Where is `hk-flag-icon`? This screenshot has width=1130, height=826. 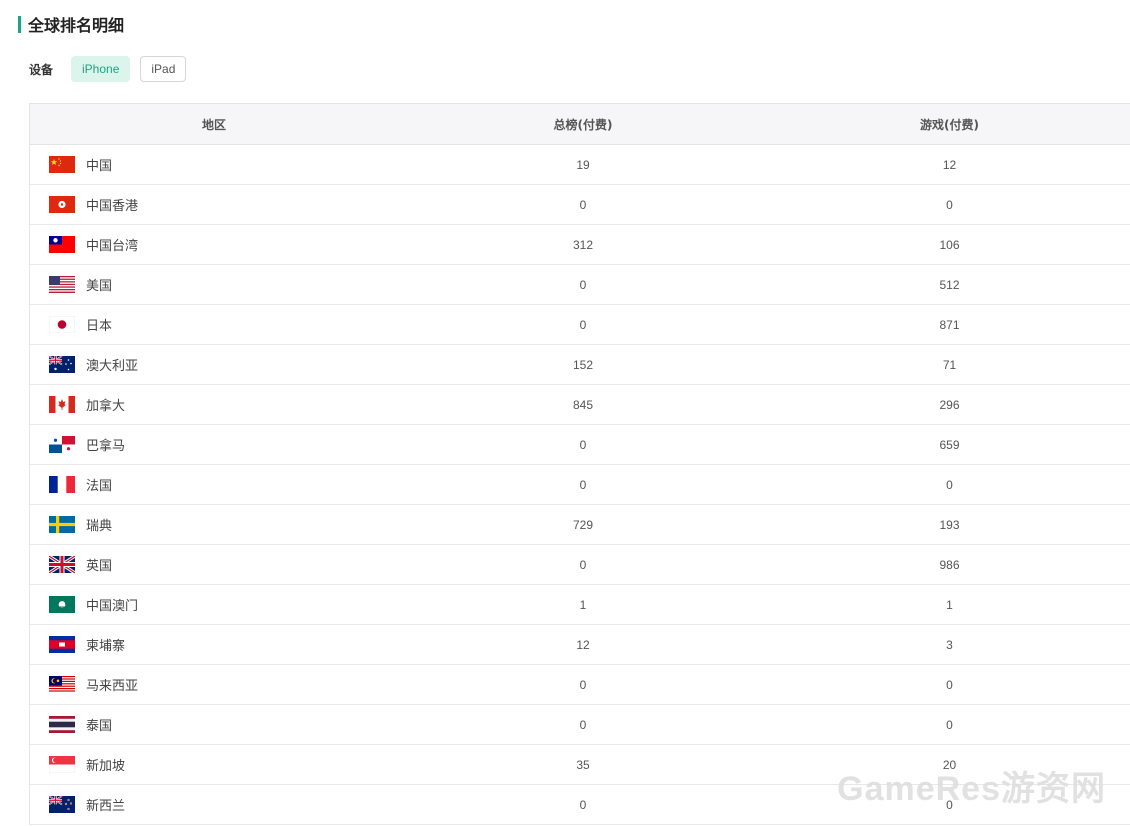 hk-flag-icon is located at coordinates (62, 204).